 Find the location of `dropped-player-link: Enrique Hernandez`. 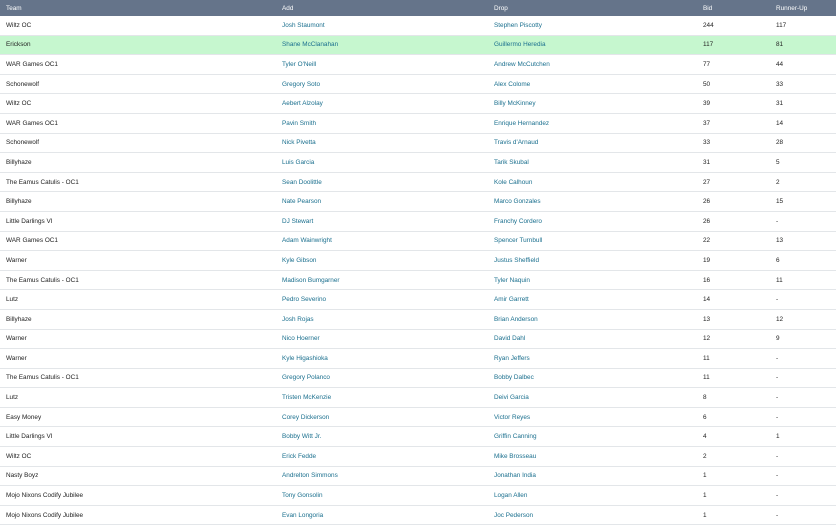

dropped-player-link: Enrique Hernandez is located at coordinates (521, 123).